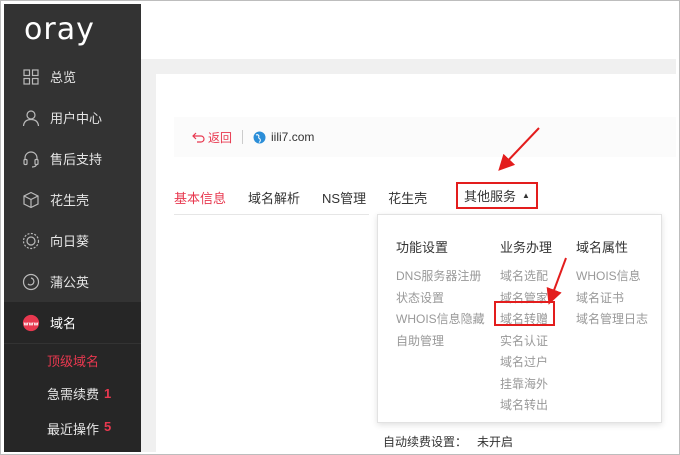 The image size is (680, 455). I want to click on sidebar-item-label: 向日葵, so click(70, 241).